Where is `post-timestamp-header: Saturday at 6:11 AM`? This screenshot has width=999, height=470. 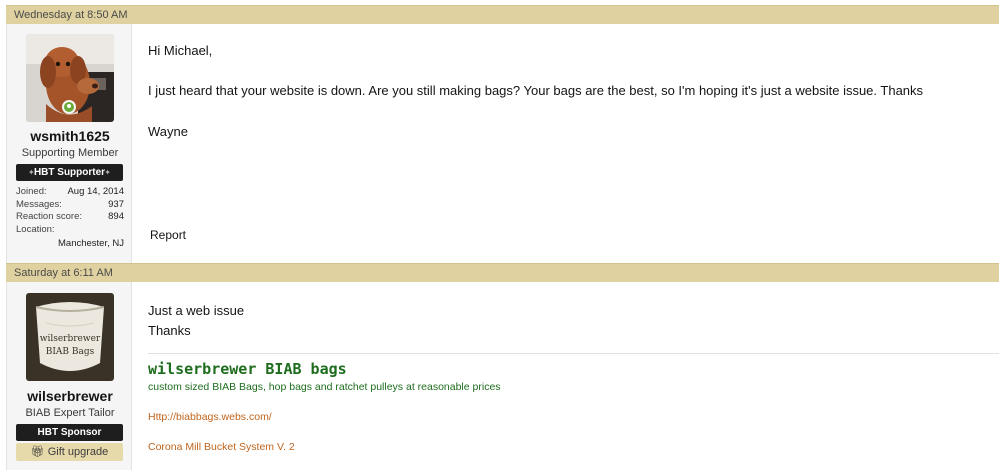 post-timestamp-header: Saturday at 6:11 AM is located at coordinates (502, 272).